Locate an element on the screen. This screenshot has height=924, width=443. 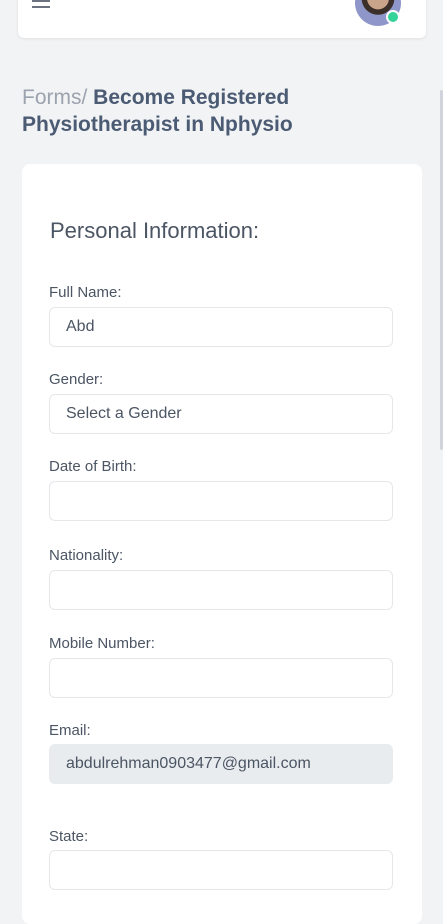
dob-input is located at coordinates (221, 501).